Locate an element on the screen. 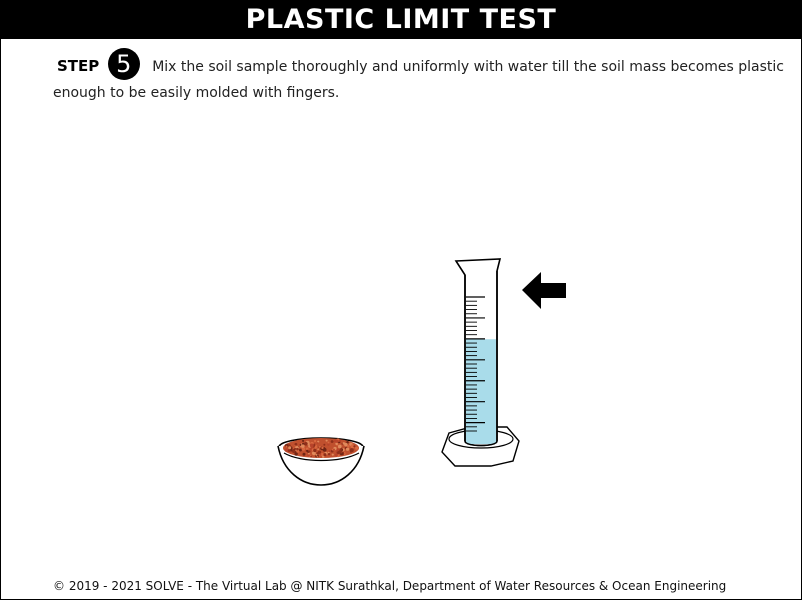 The width and height of the screenshot is (810, 609). graduated-cylinder is located at coordinates (480, 362).